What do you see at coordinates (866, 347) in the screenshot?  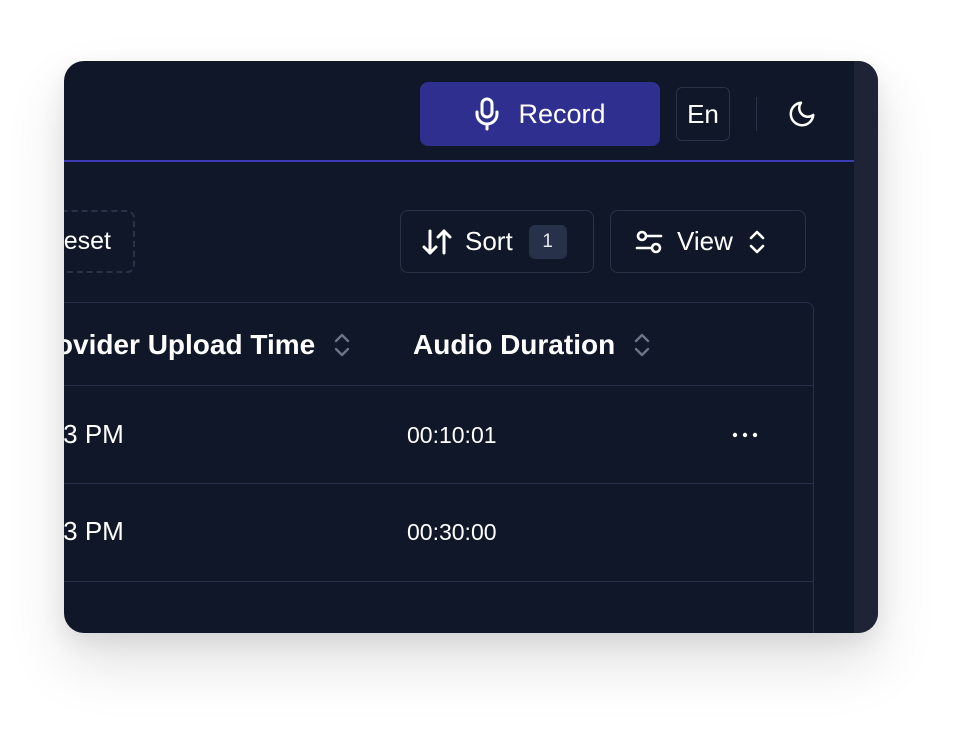 I see `scrollbar-track` at bounding box center [866, 347].